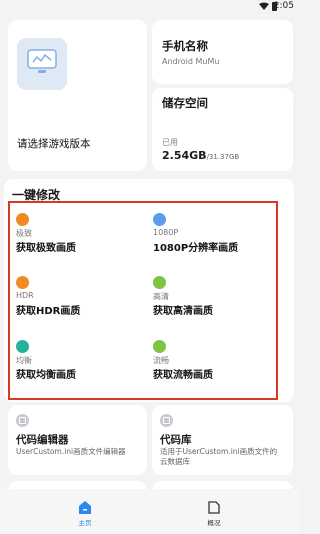 This screenshot has height=534, width=320. Describe the element at coordinates (77, 95) in the screenshot. I see `game-version-card: 请选择游戏版本` at that location.